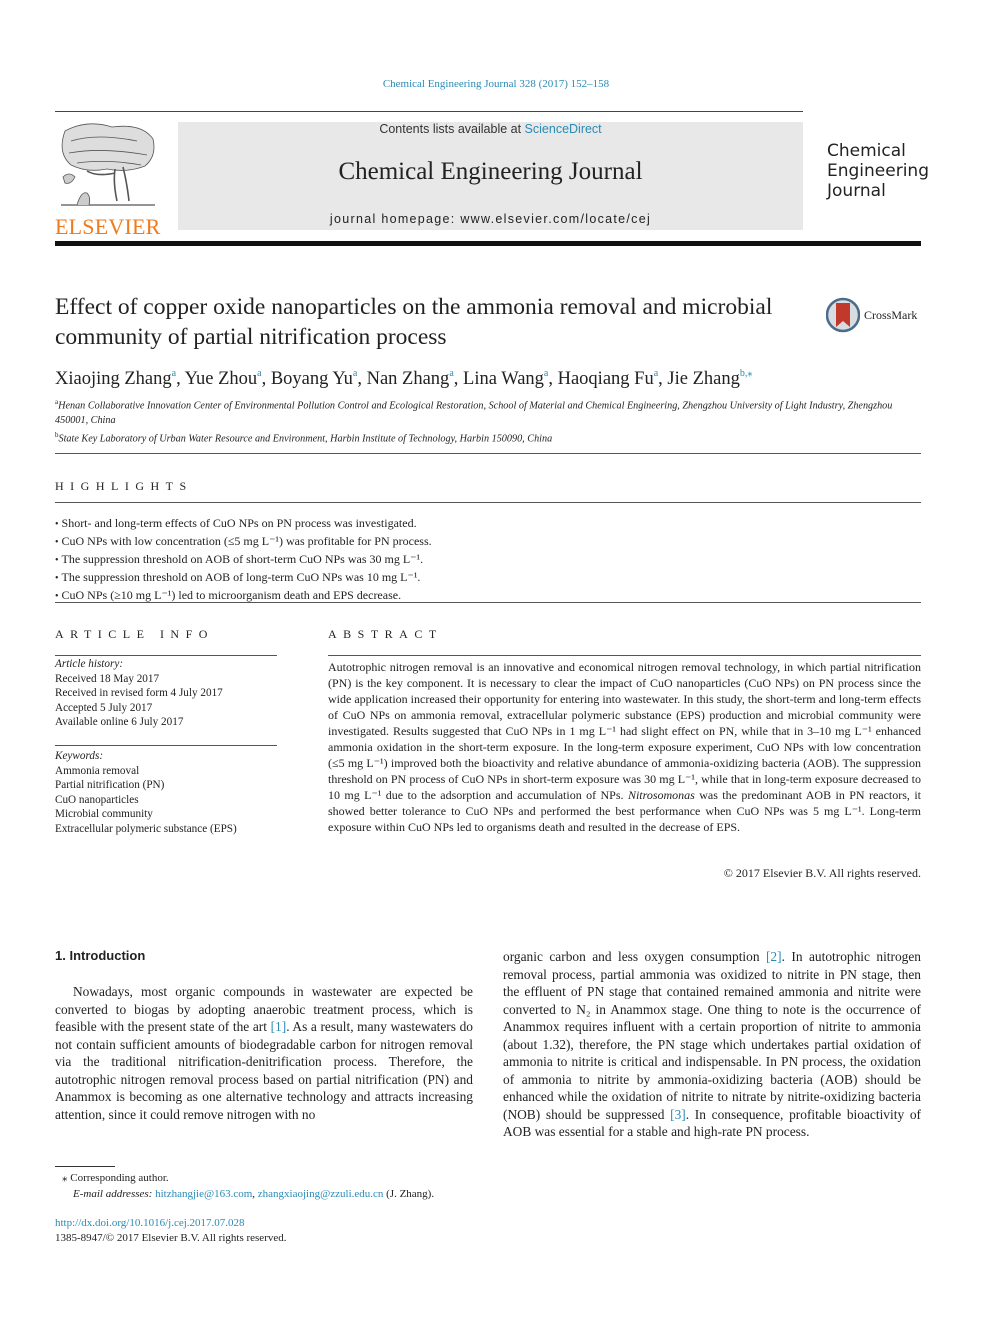  Describe the element at coordinates (429, 111) in the screenshot. I see `header-rule` at that location.